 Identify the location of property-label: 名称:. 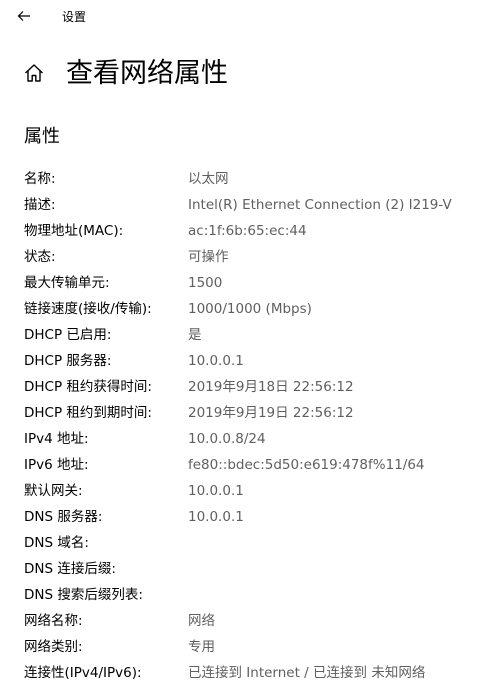
(40, 179).